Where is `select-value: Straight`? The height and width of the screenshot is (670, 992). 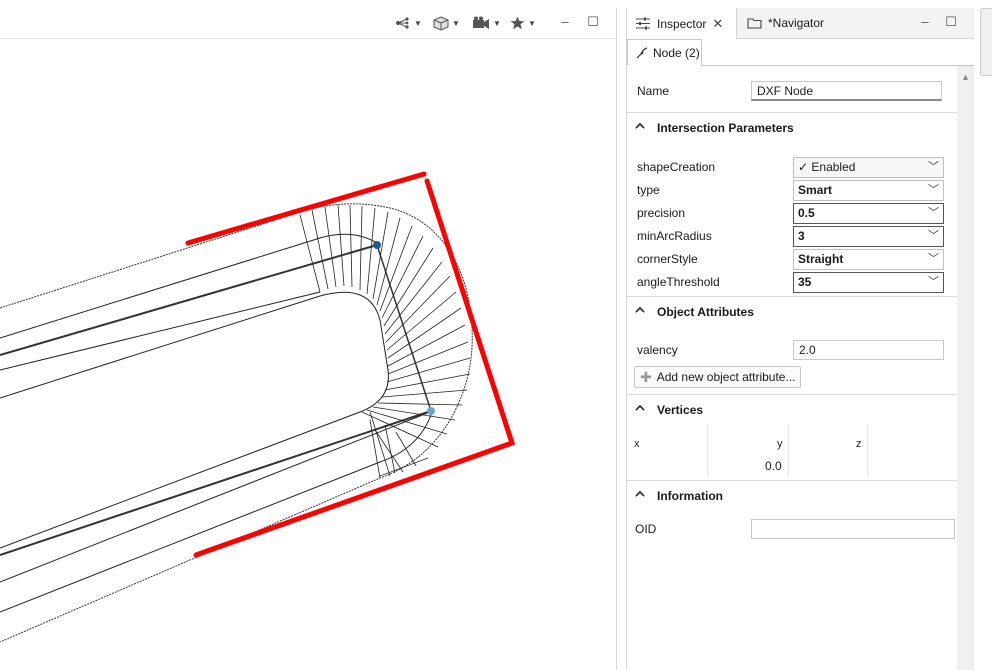 select-value: Straight is located at coordinates (821, 259).